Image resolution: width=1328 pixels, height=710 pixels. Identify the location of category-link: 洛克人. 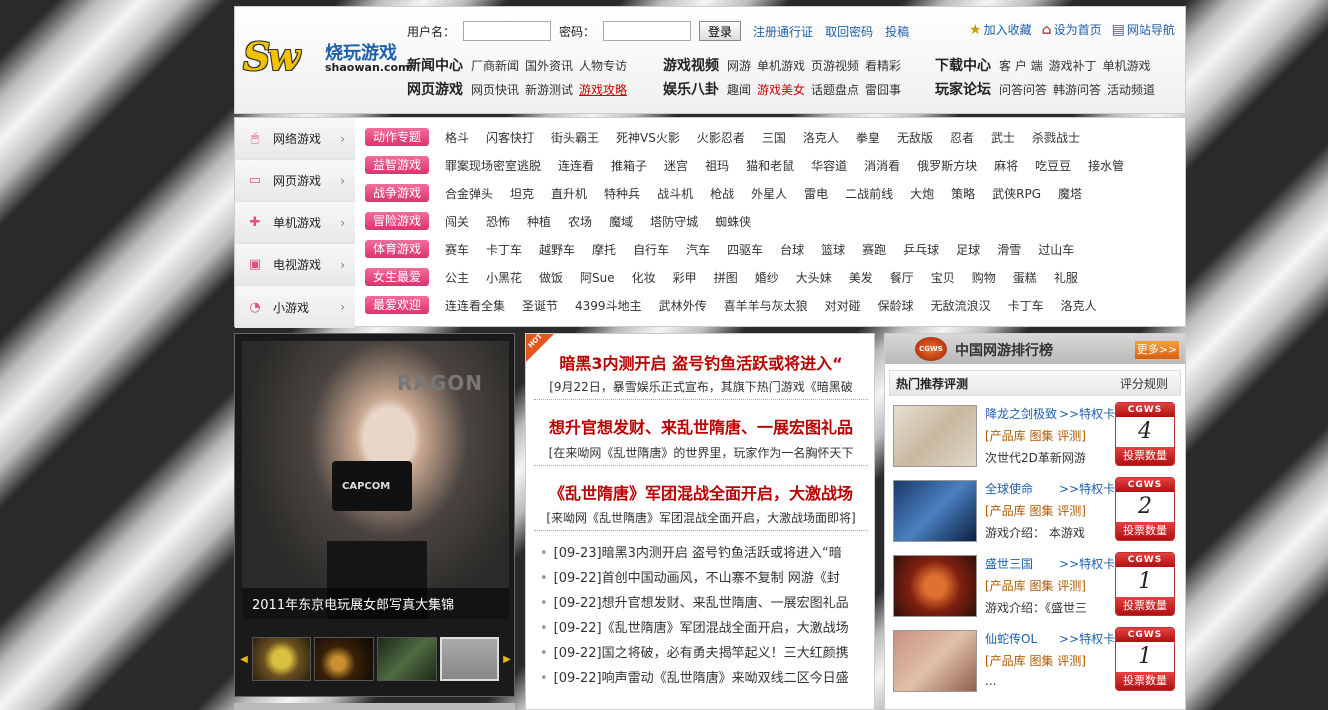
(1079, 305).